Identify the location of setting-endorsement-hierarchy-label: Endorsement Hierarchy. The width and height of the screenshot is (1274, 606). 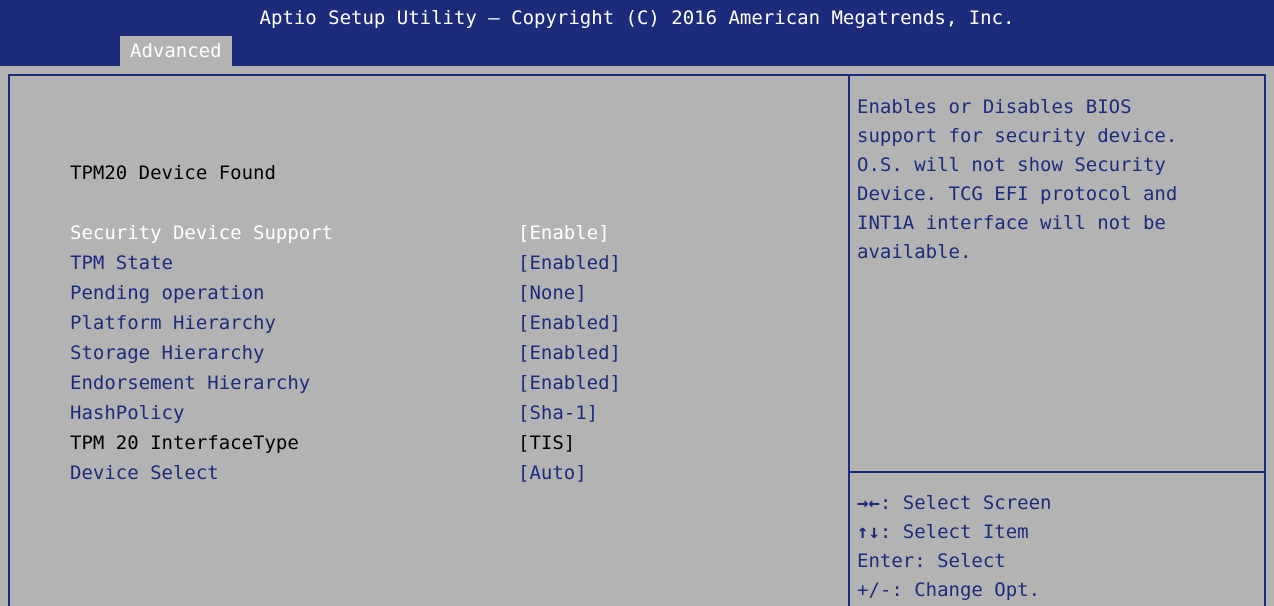
(190, 383).